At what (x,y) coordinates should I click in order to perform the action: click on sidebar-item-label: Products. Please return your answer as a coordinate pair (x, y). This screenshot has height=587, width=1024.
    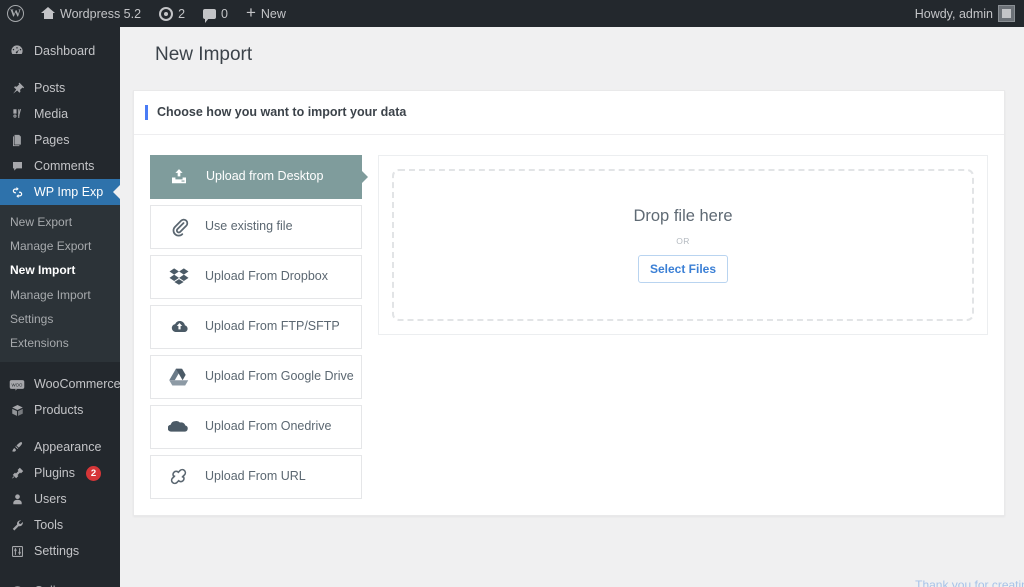
    Looking at the image, I should click on (59, 409).